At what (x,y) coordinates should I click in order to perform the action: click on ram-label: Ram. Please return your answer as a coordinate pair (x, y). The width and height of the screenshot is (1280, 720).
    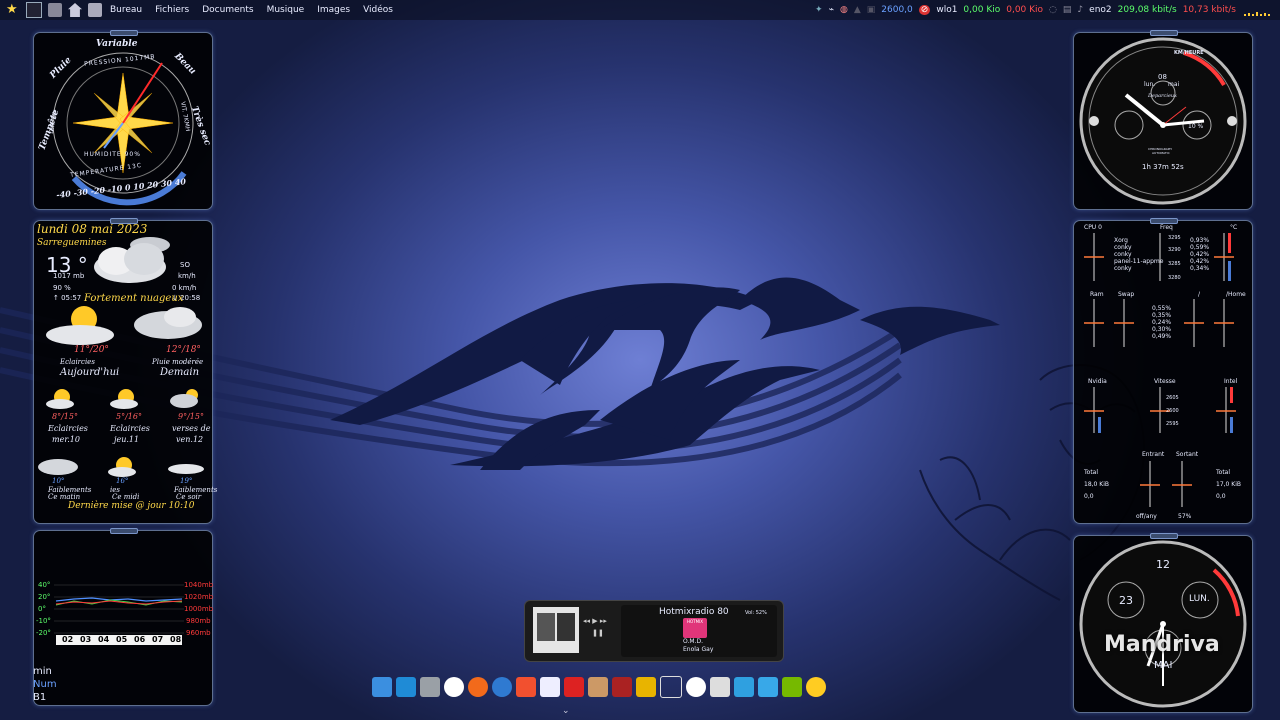
    Looking at the image, I should click on (1097, 294).